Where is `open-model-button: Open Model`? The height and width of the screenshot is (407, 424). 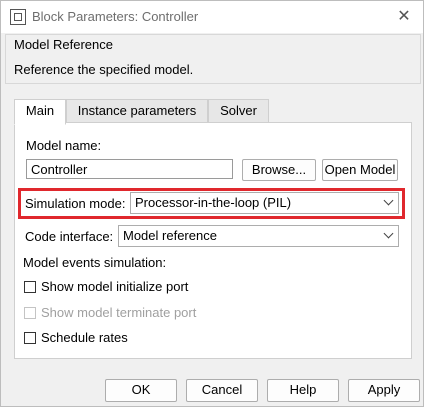
open-model-button: Open Model is located at coordinates (360, 170).